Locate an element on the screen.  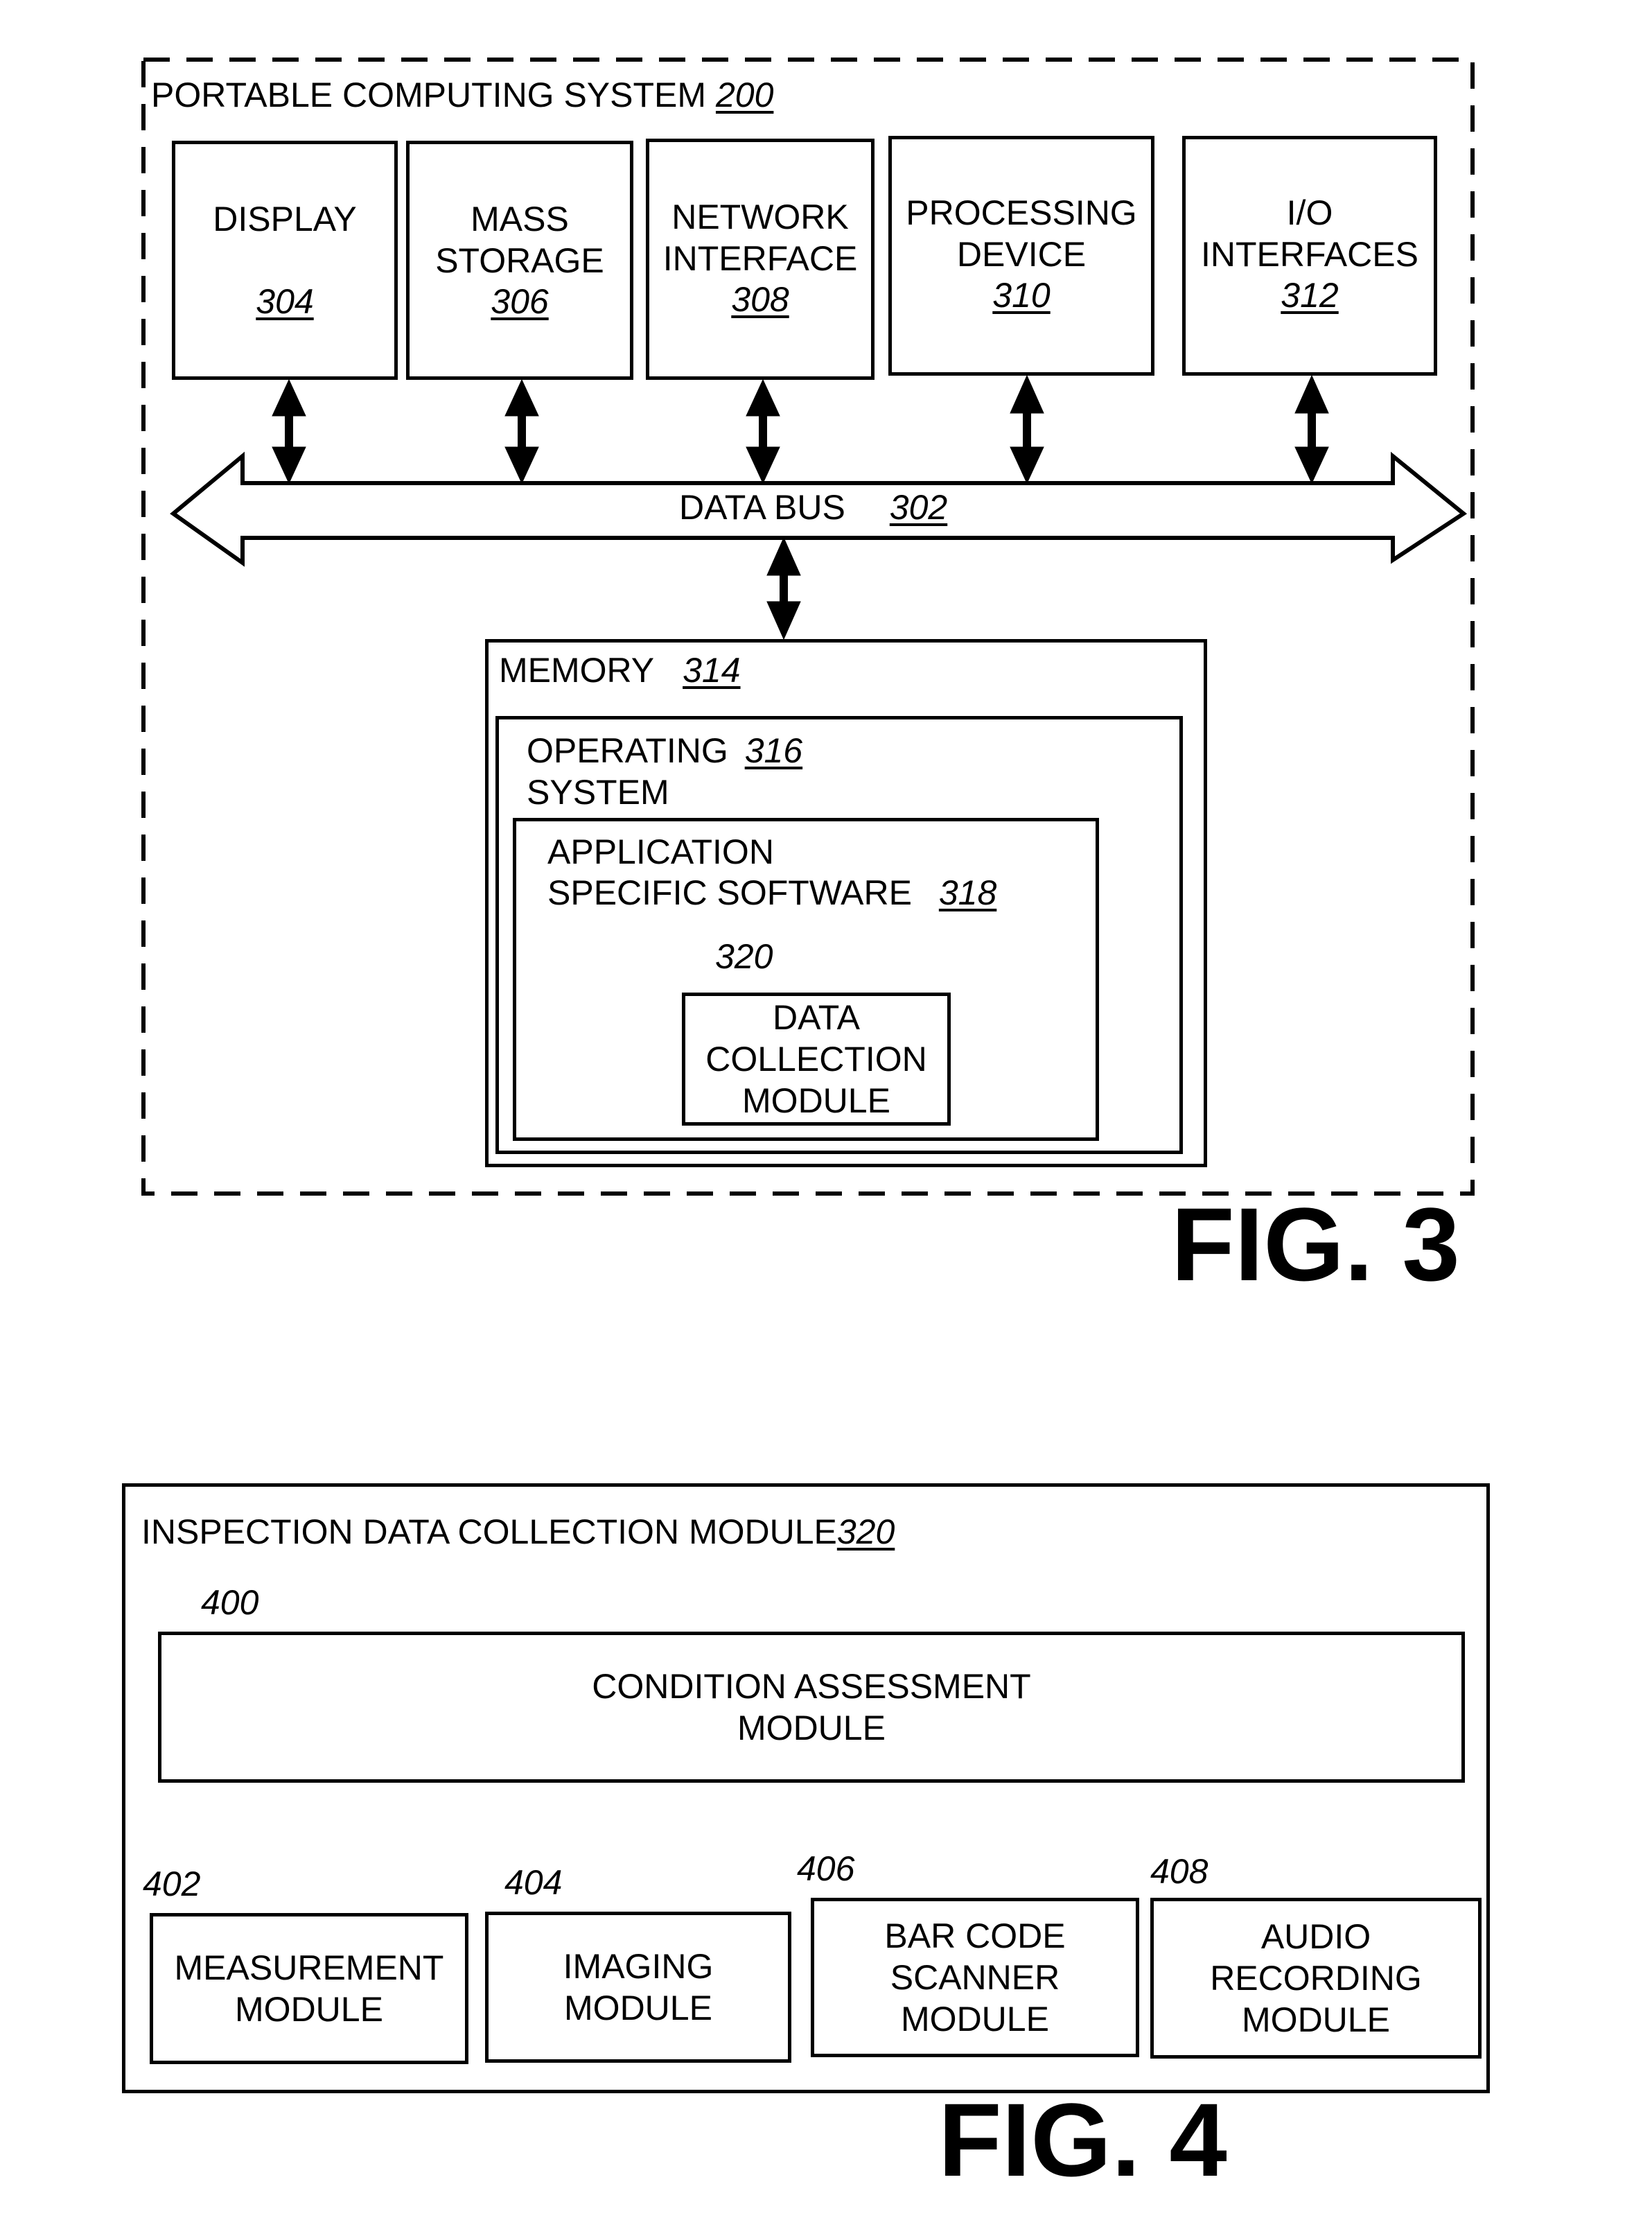
system-title: PORTABLE COMPUTING SYSTEM 200 is located at coordinates (462, 95).